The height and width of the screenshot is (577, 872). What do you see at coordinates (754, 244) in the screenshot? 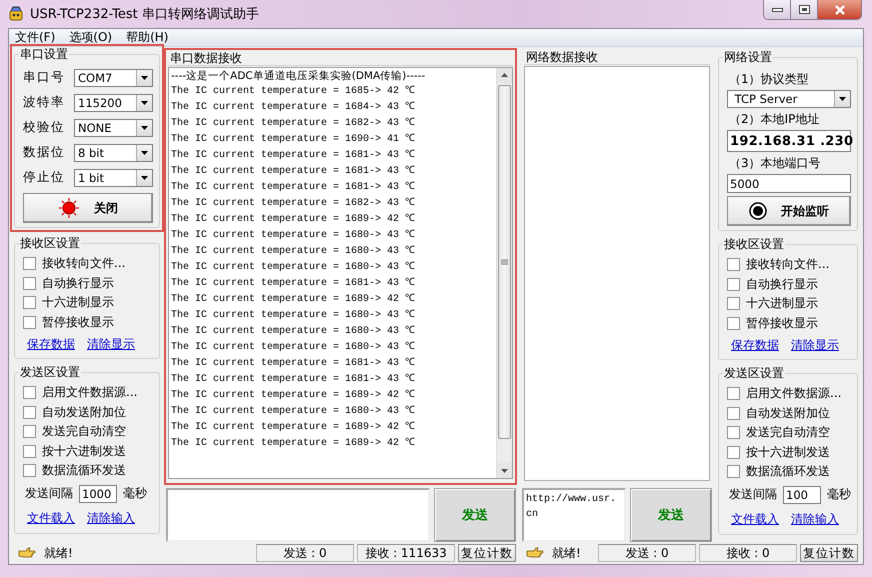
I see `group-title: 接收区设置` at bounding box center [754, 244].